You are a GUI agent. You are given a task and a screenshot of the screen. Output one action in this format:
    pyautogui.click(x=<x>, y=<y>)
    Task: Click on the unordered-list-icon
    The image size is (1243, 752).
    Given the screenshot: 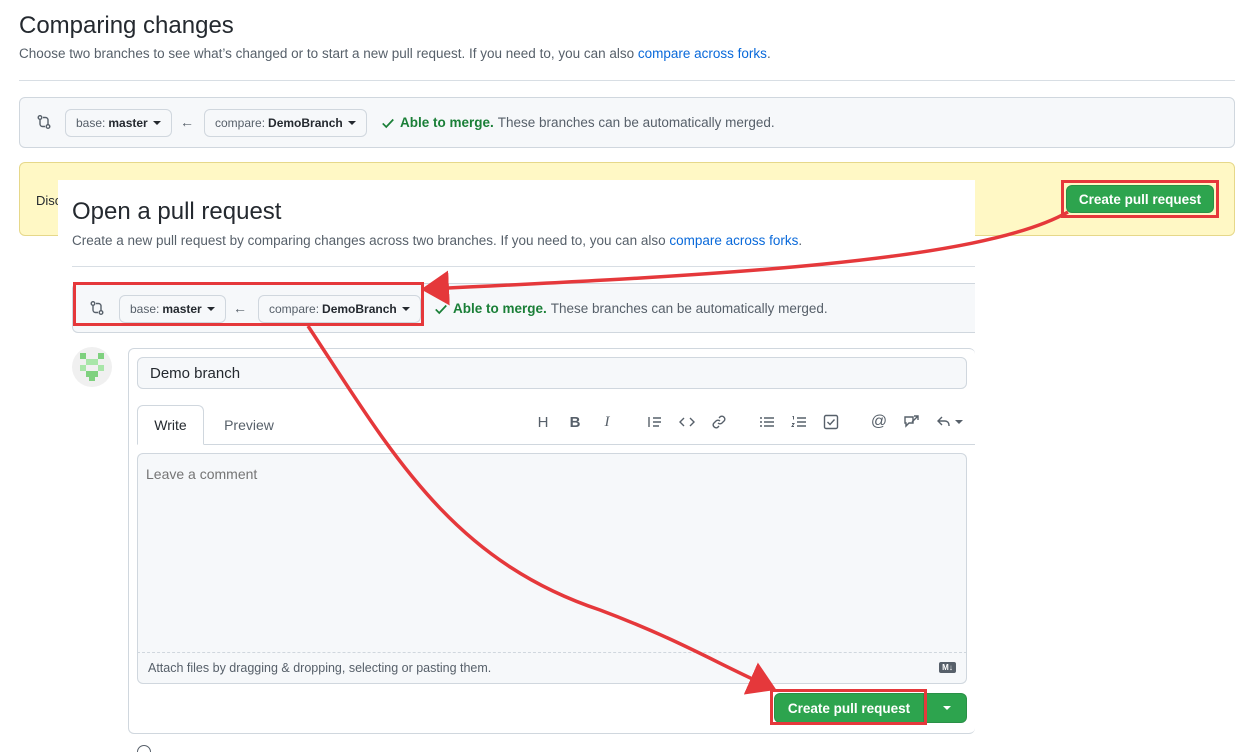 What is the action you would take?
    pyautogui.click(x=767, y=422)
    